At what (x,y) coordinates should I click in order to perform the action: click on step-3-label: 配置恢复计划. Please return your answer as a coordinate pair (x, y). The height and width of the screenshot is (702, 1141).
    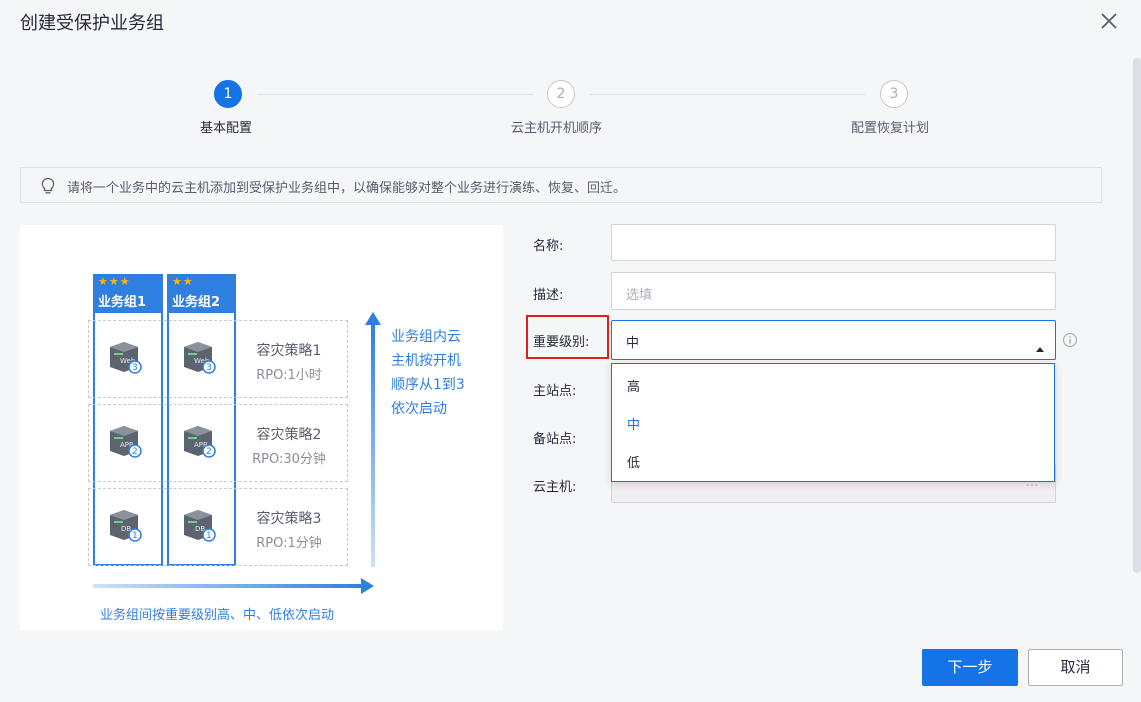
    Looking at the image, I should click on (890, 128).